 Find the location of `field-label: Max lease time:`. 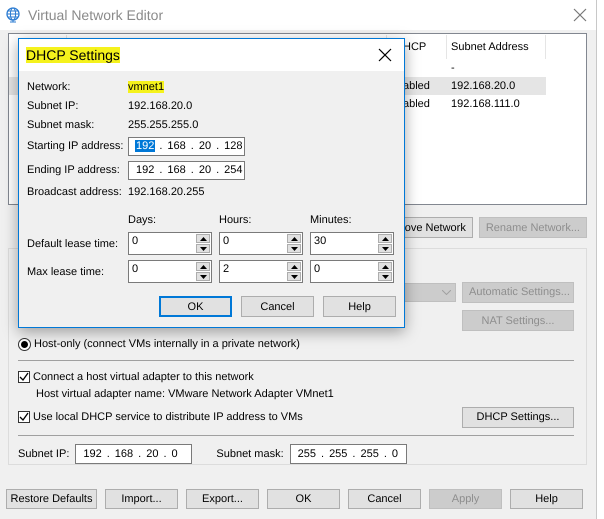

field-label: Max lease time: is located at coordinates (66, 272).